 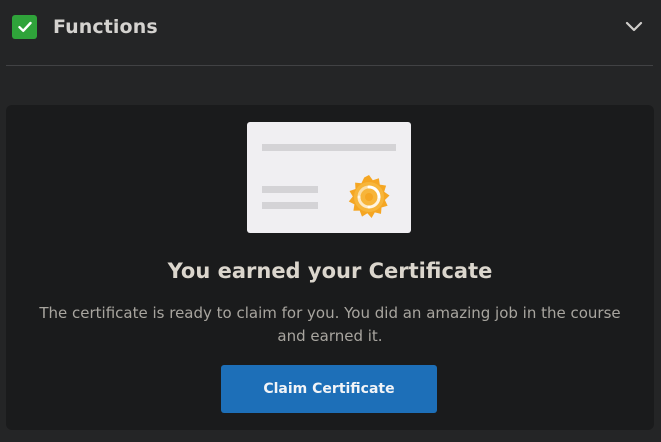 What do you see at coordinates (105, 27) in the screenshot?
I see `section-title: Functions` at bounding box center [105, 27].